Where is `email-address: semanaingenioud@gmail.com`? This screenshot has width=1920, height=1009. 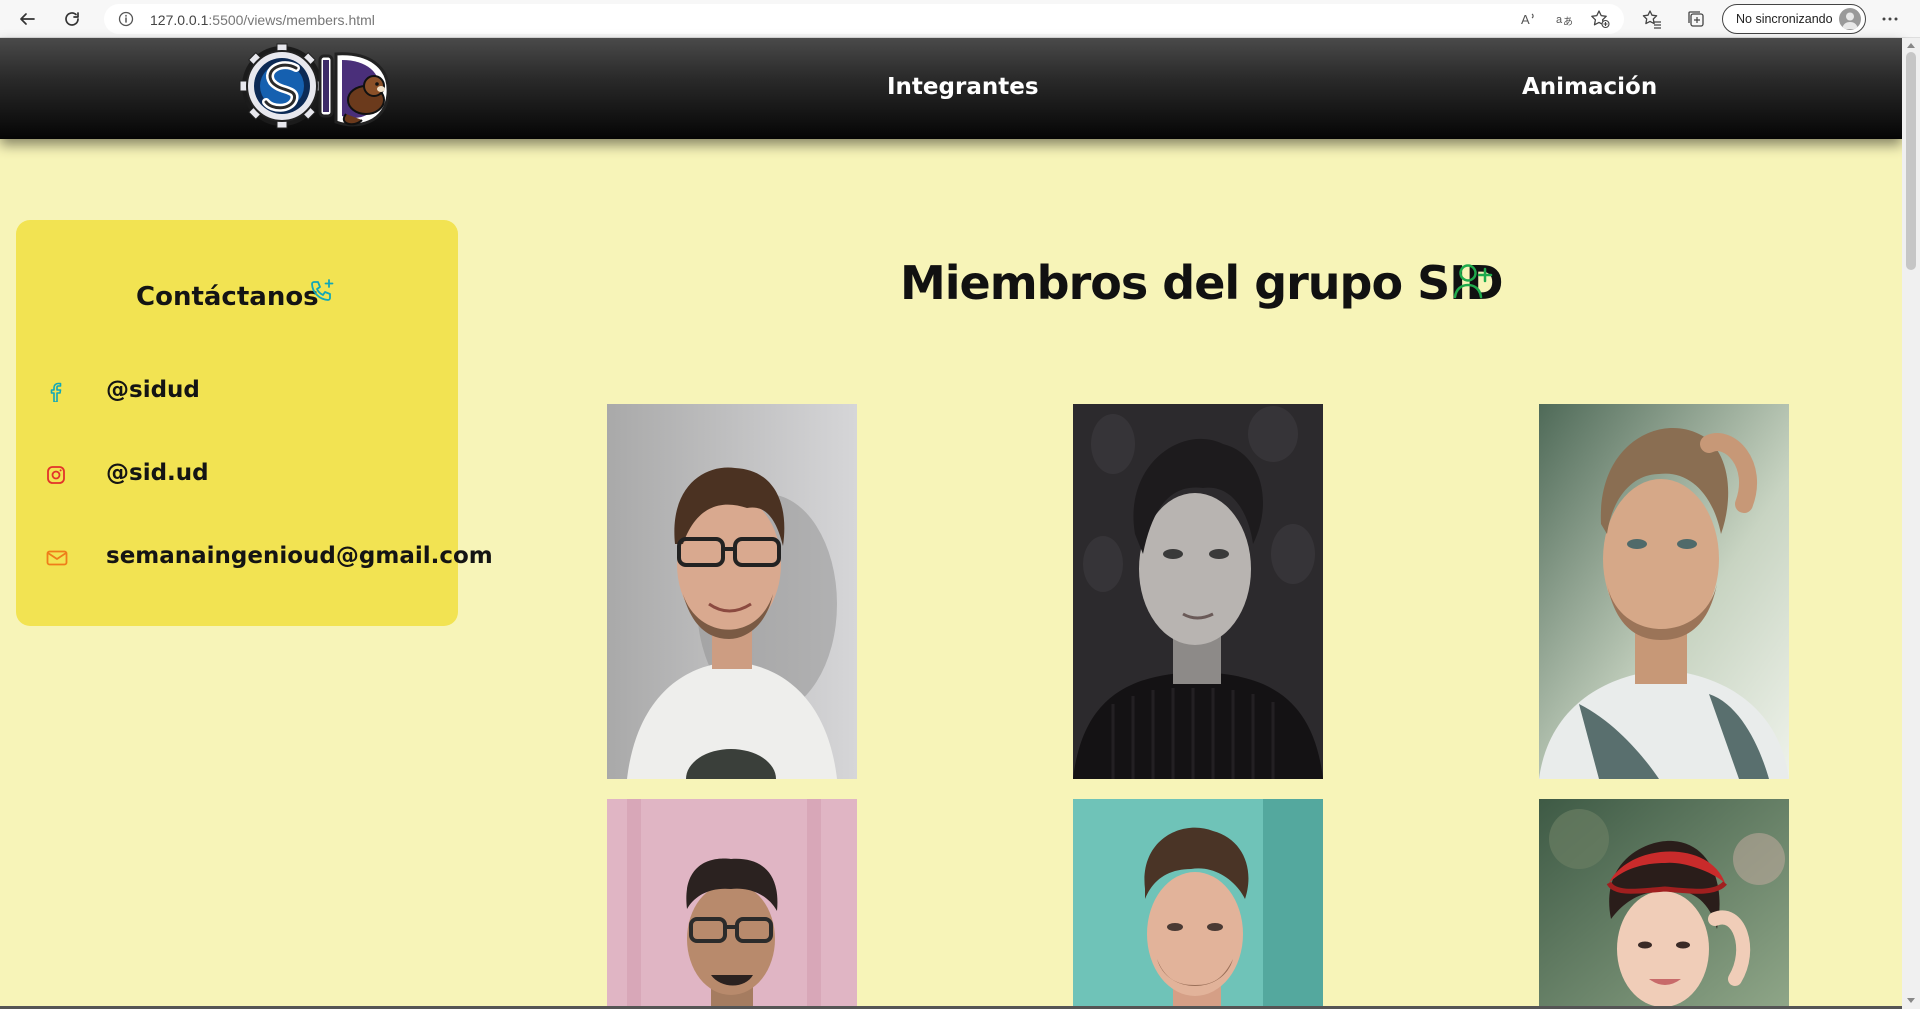 email-address: semanaingenioud@gmail.com is located at coordinates (299, 556).